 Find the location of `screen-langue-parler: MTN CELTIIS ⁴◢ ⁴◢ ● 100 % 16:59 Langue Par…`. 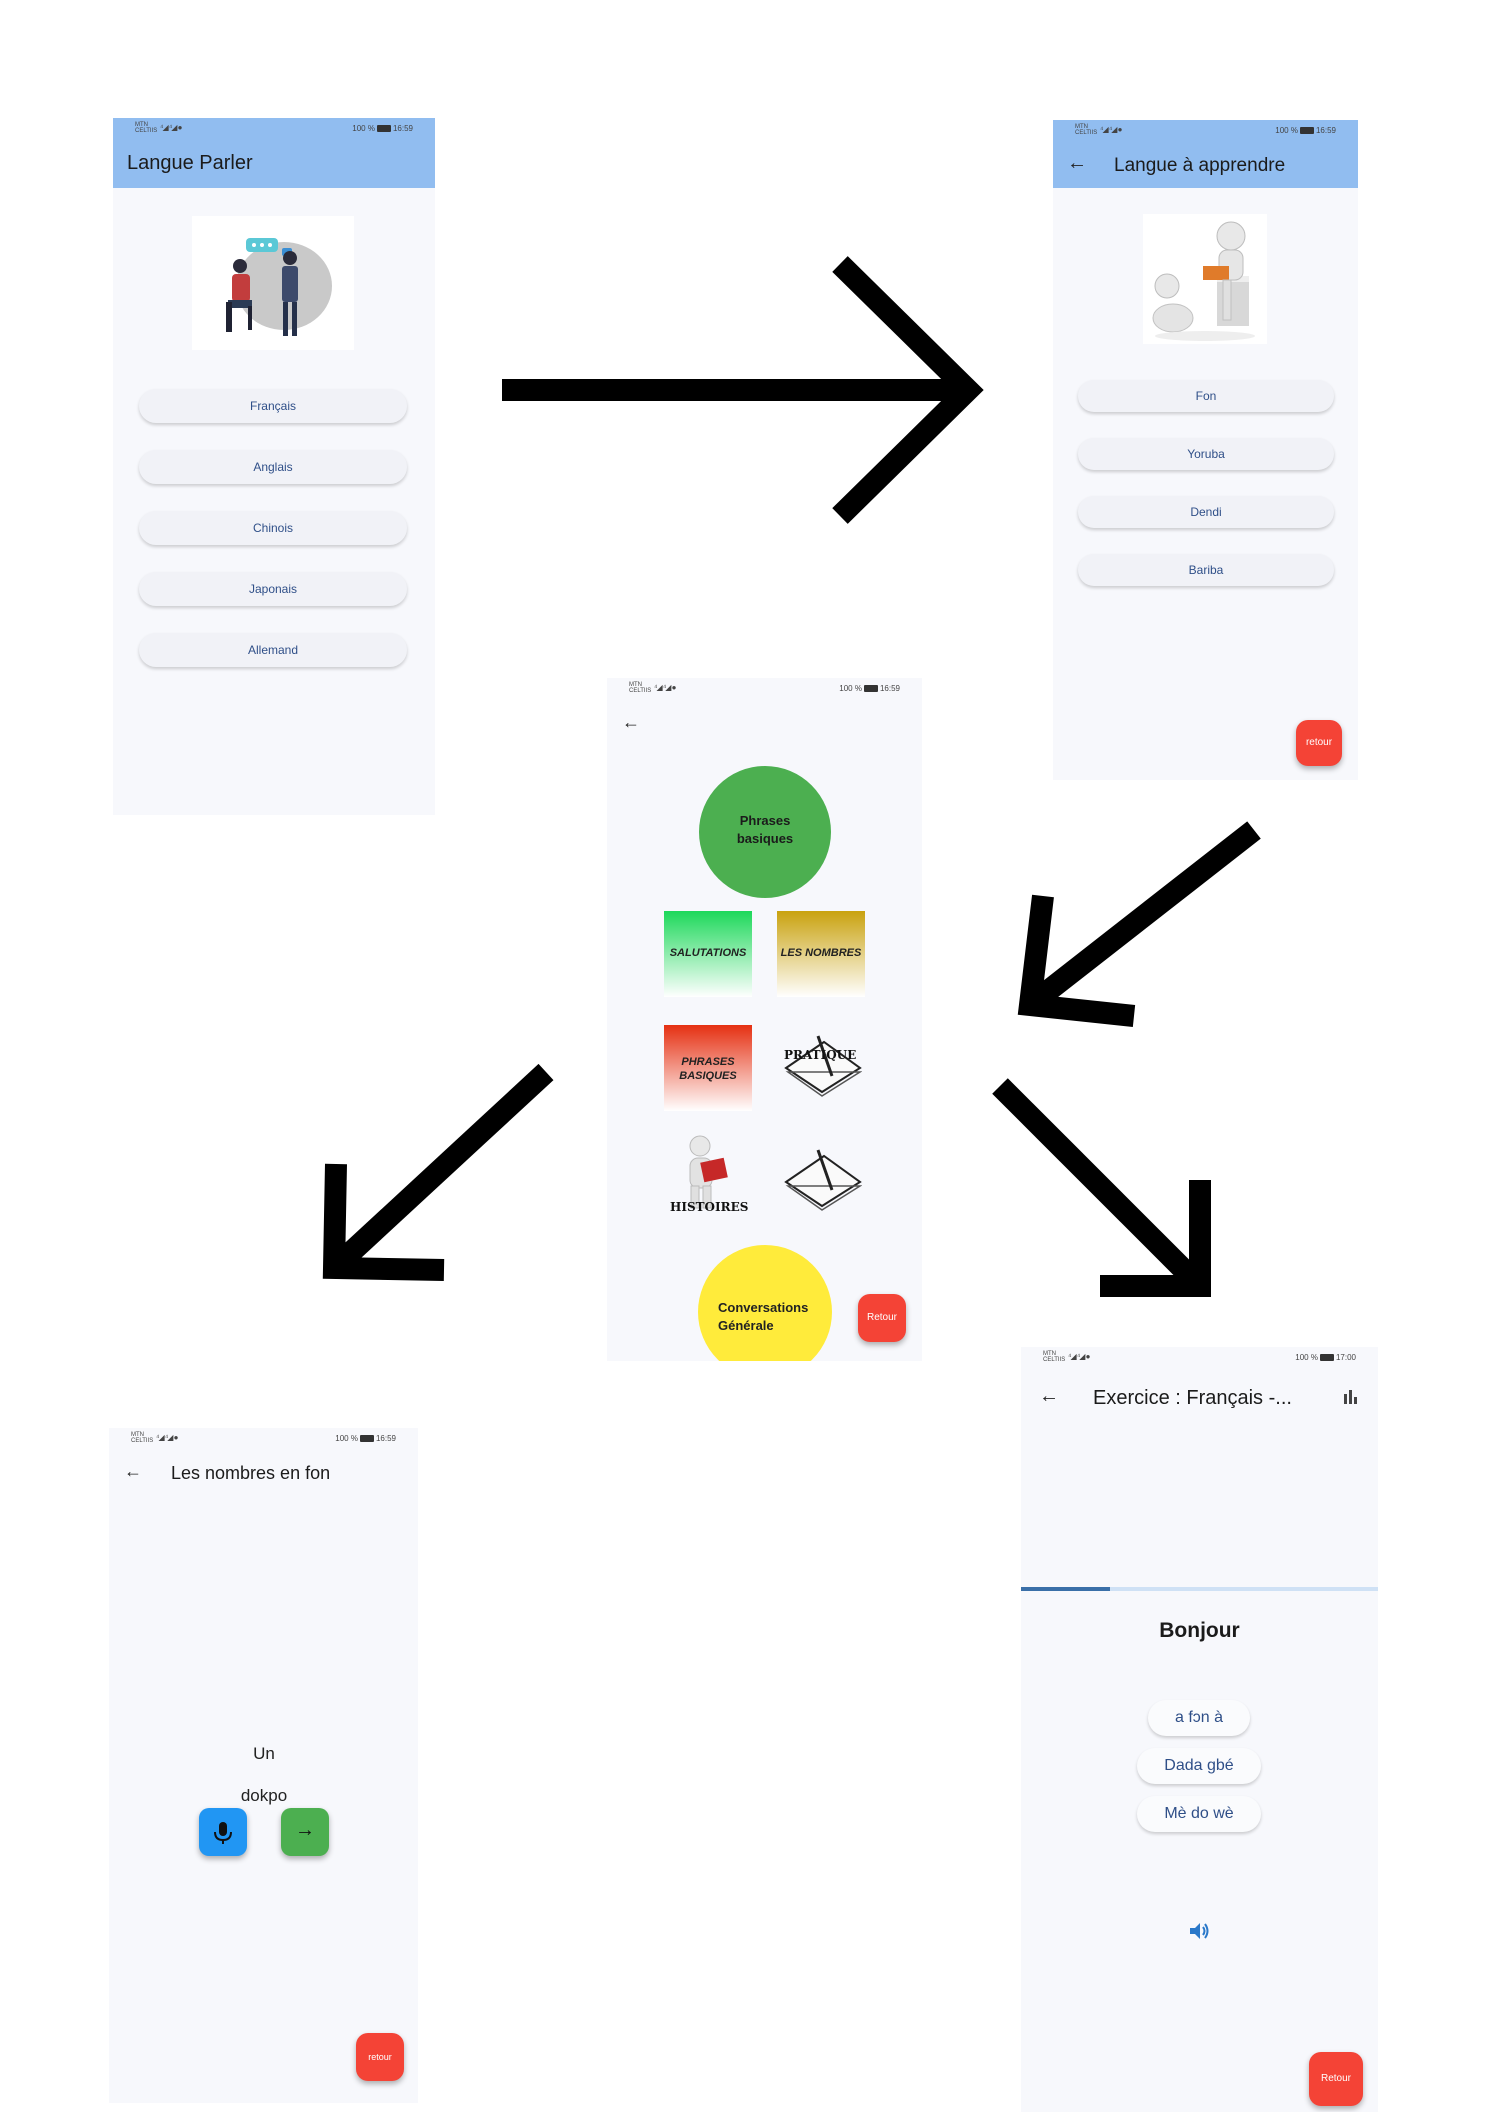

screen-langue-parler: MTN CELTIIS ⁴◢ ⁴◢ ● 100 % 16:59 Langue Par… is located at coordinates (274, 466).